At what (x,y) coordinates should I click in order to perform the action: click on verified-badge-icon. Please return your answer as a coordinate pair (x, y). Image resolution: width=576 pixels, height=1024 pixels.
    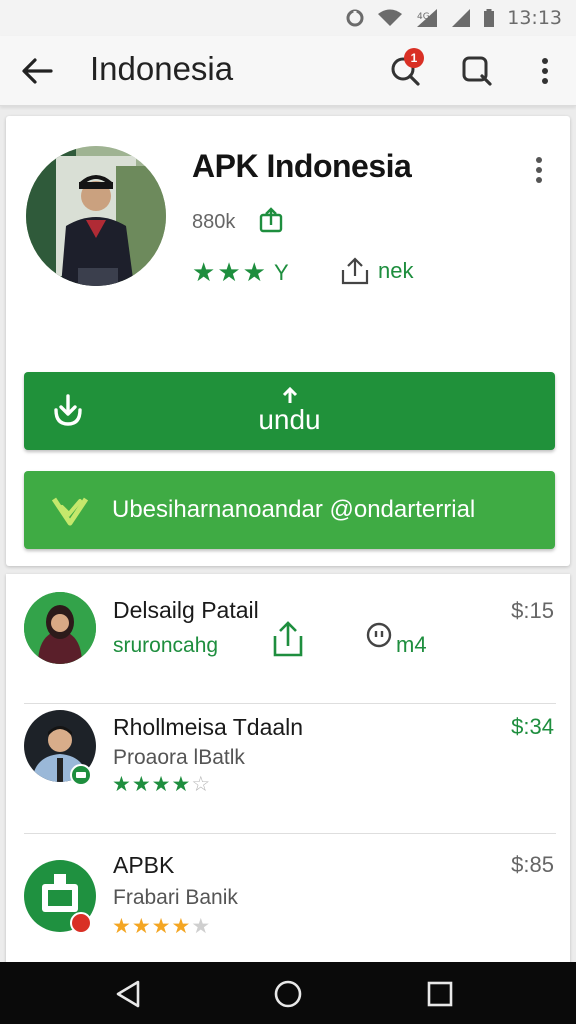
    Looking at the image, I should click on (81, 775).